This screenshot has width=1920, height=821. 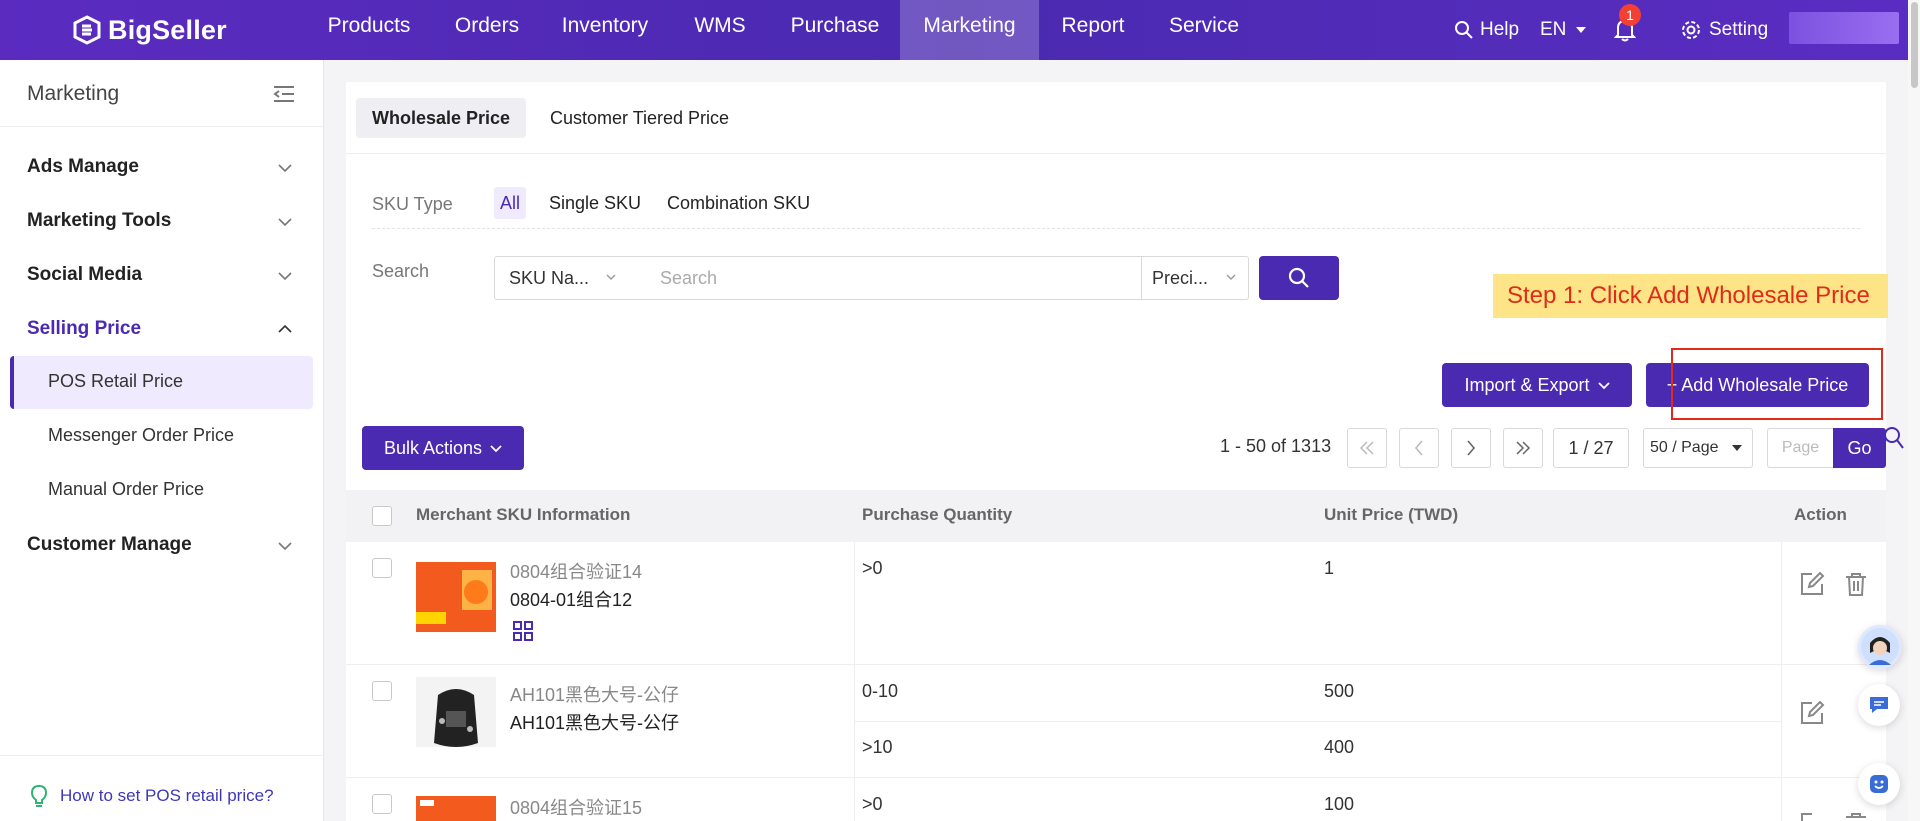 I want to click on user-account-menu, so click(x=1844, y=28).